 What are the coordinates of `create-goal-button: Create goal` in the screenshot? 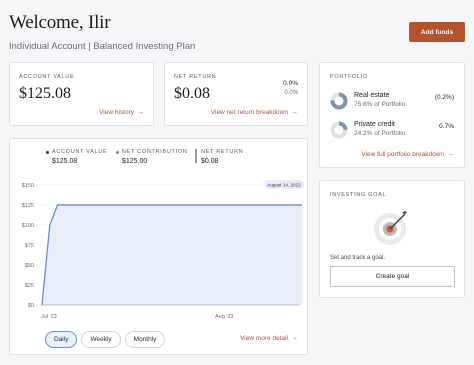 It's located at (392, 276).